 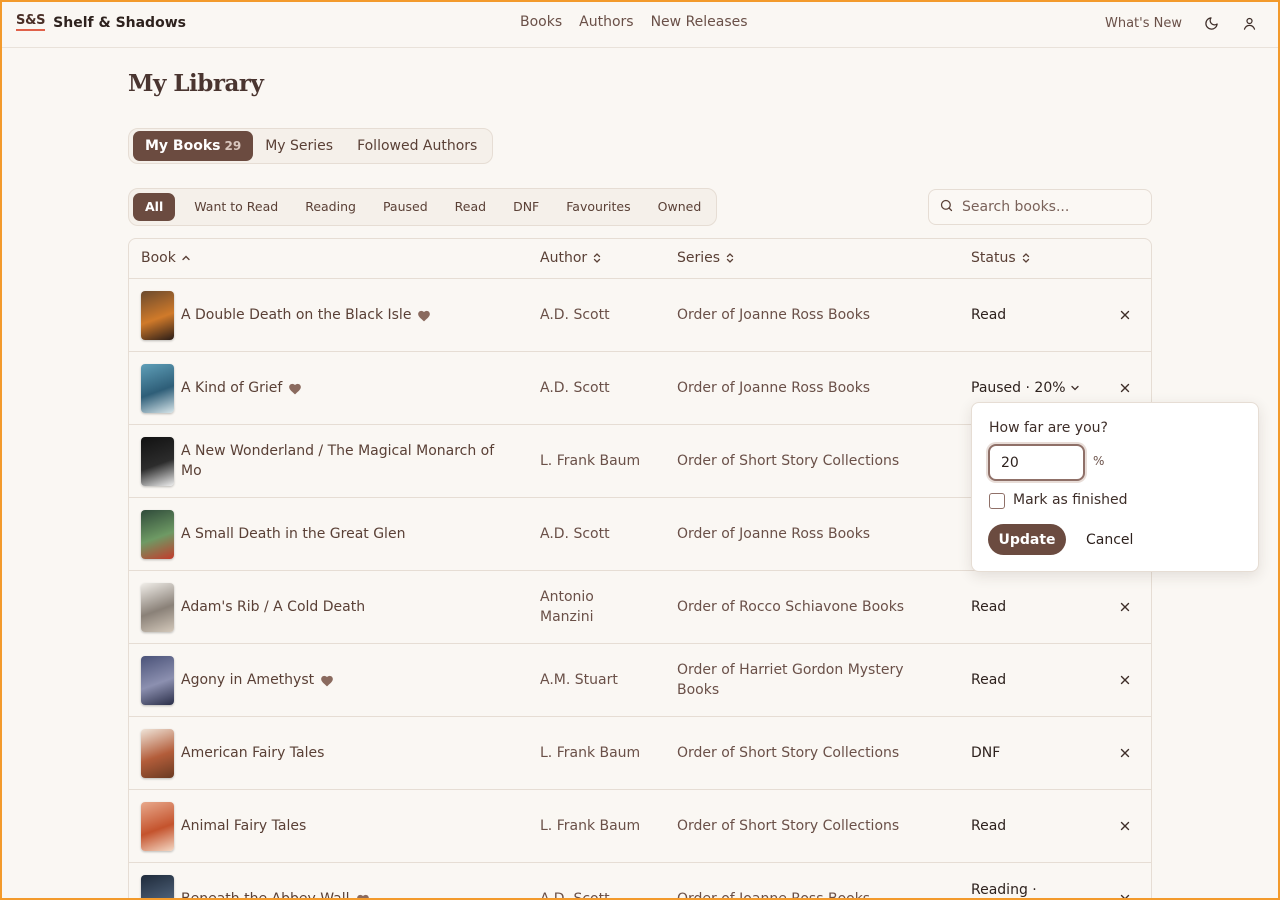 What do you see at coordinates (293, 534) in the screenshot?
I see `book-title-text: A Small Death in the Great Glen` at bounding box center [293, 534].